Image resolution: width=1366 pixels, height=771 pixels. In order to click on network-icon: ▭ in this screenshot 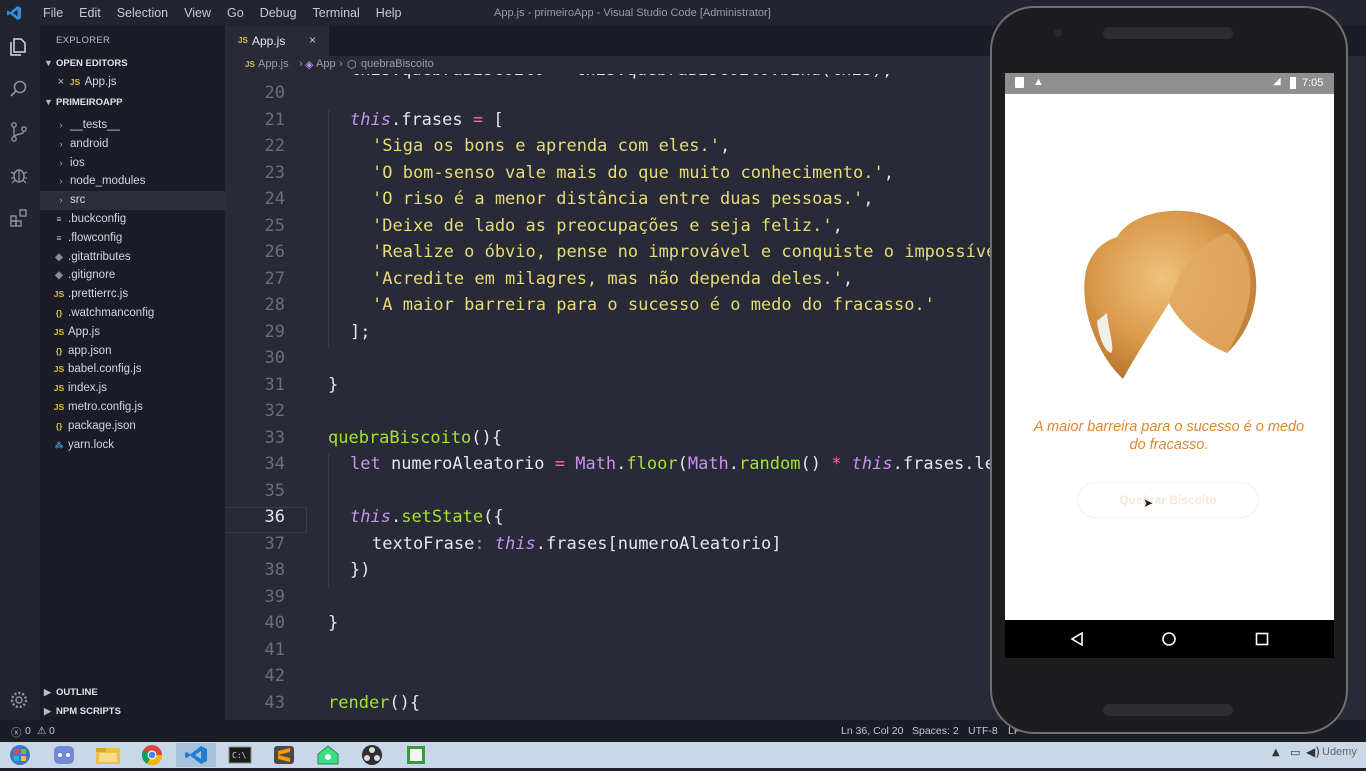, I will do `click(1295, 752)`.